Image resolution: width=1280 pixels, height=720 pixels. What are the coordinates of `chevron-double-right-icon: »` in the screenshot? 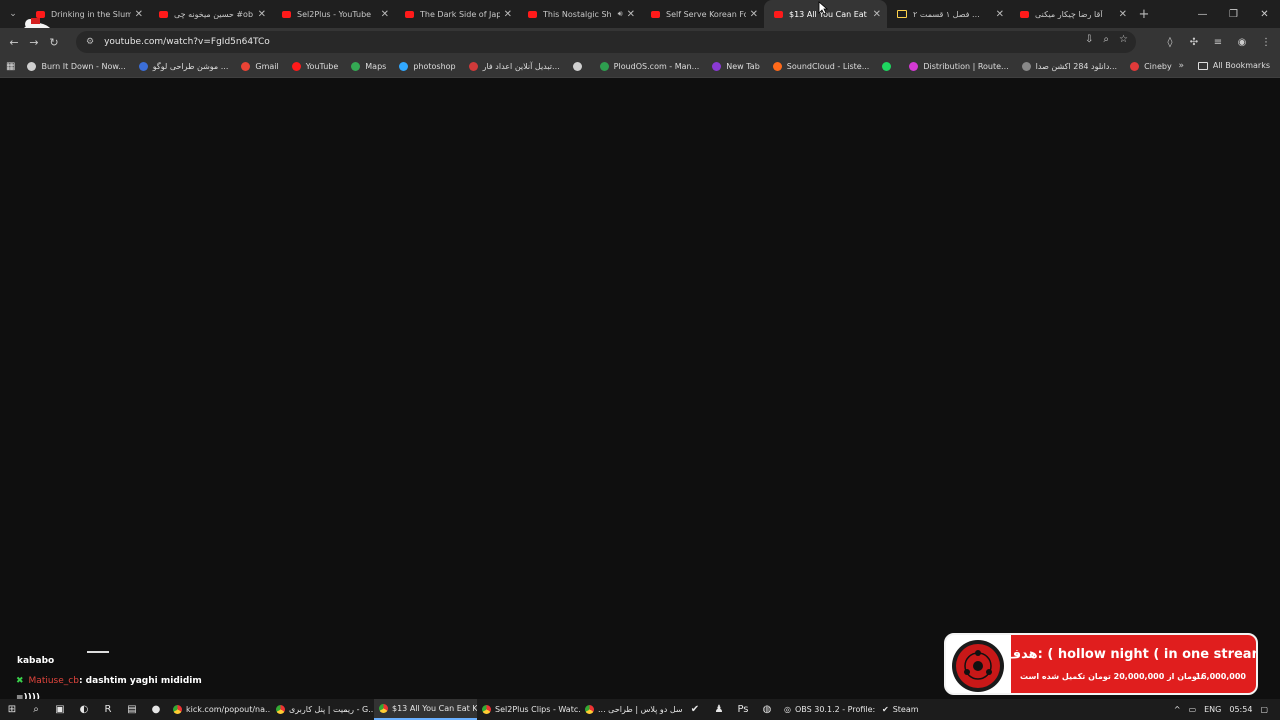 It's located at (1181, 66).